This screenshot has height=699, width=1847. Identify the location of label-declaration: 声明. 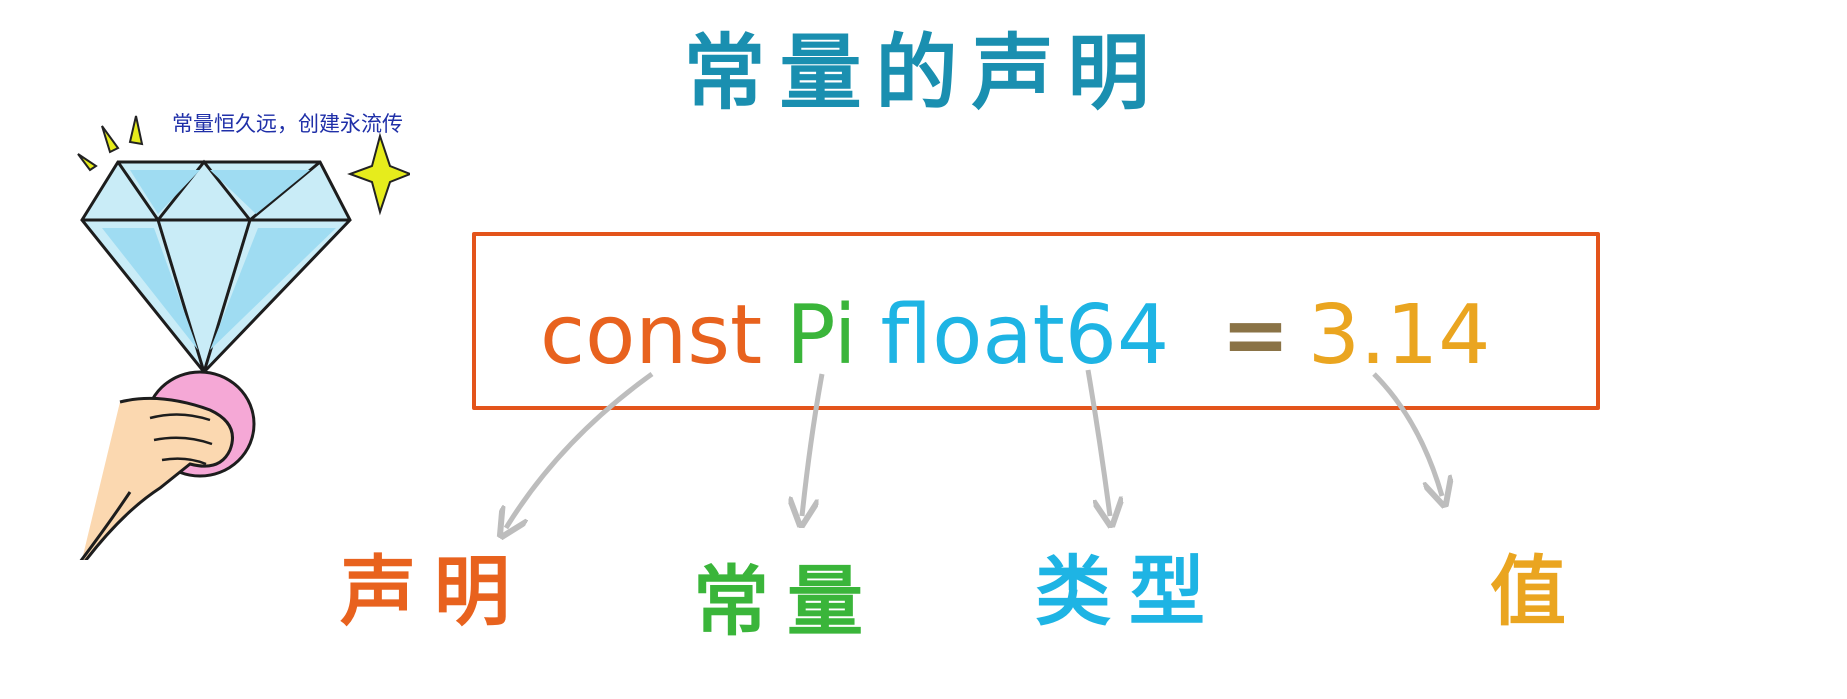
(434, 591).